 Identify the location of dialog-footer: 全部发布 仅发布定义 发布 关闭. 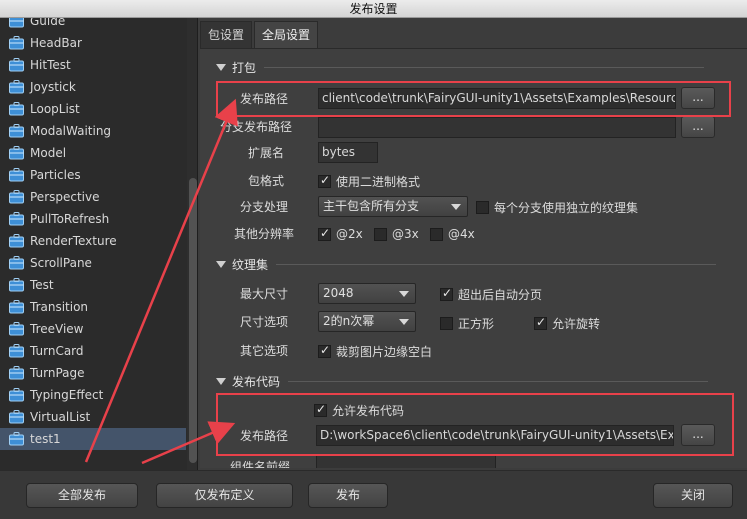
(373, 494).